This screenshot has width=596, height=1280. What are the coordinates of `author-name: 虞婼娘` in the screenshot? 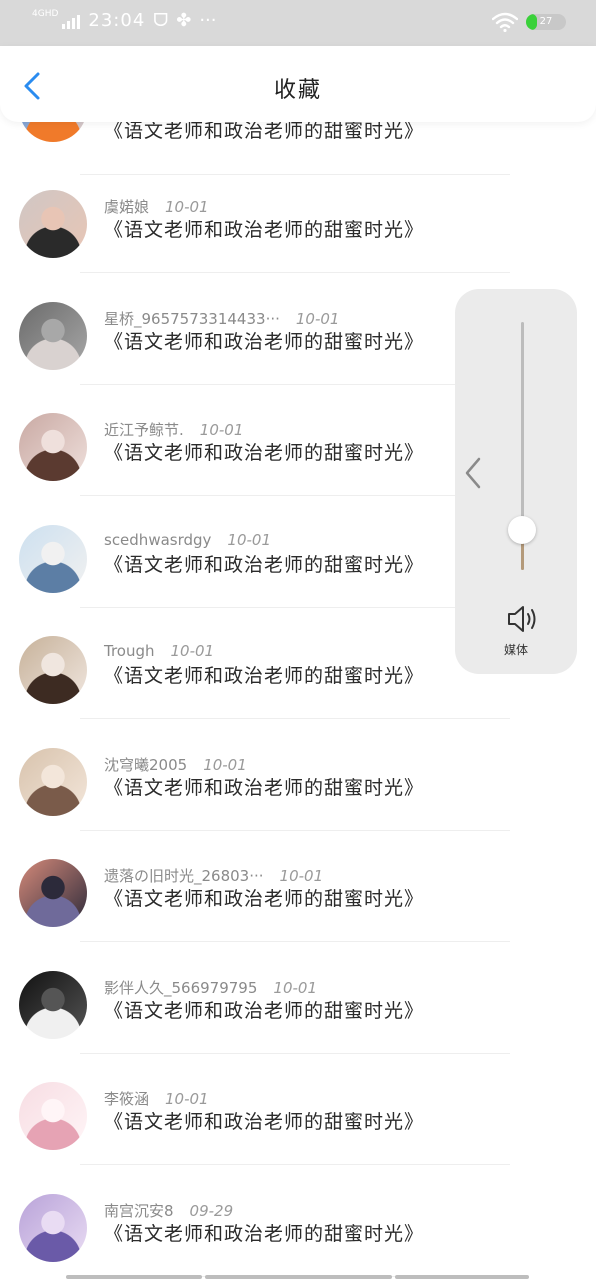 It's located at (127, 207).